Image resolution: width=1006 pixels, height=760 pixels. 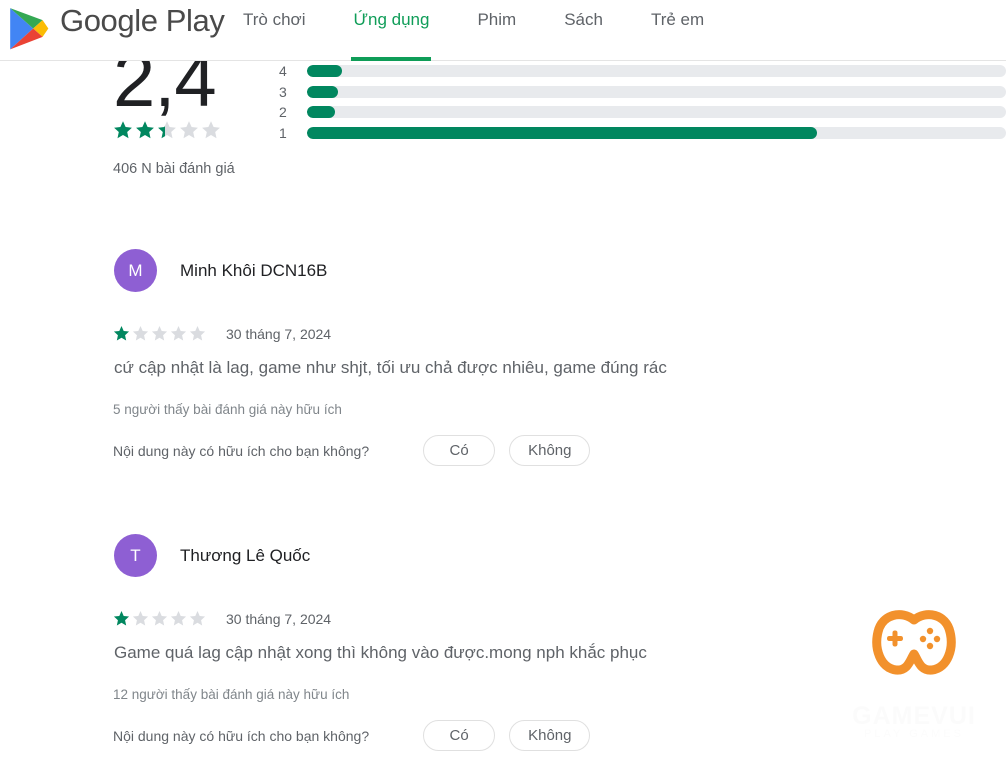 I want to click on nav-item-movies: Phim, so click(x=496, y=30).